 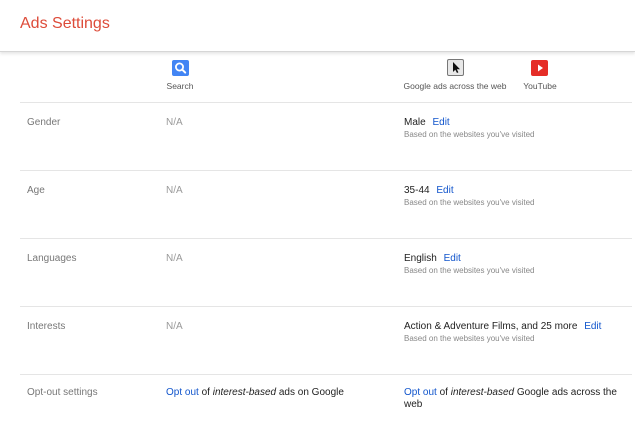 I want to click on search-icon, so click(x=180, y=68).